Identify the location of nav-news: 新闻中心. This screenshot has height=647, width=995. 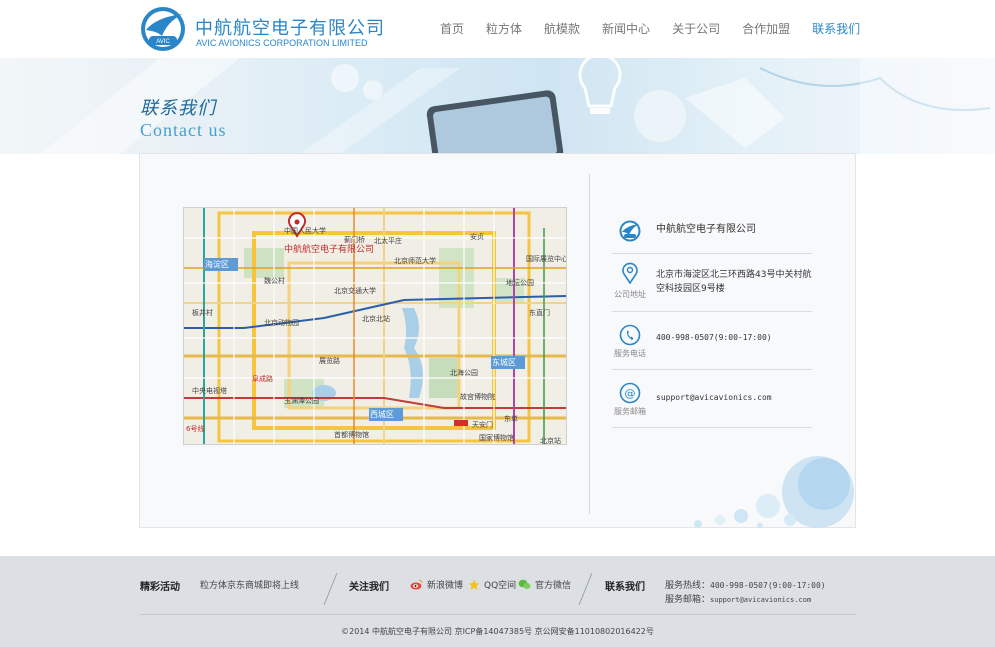
(626, 30).